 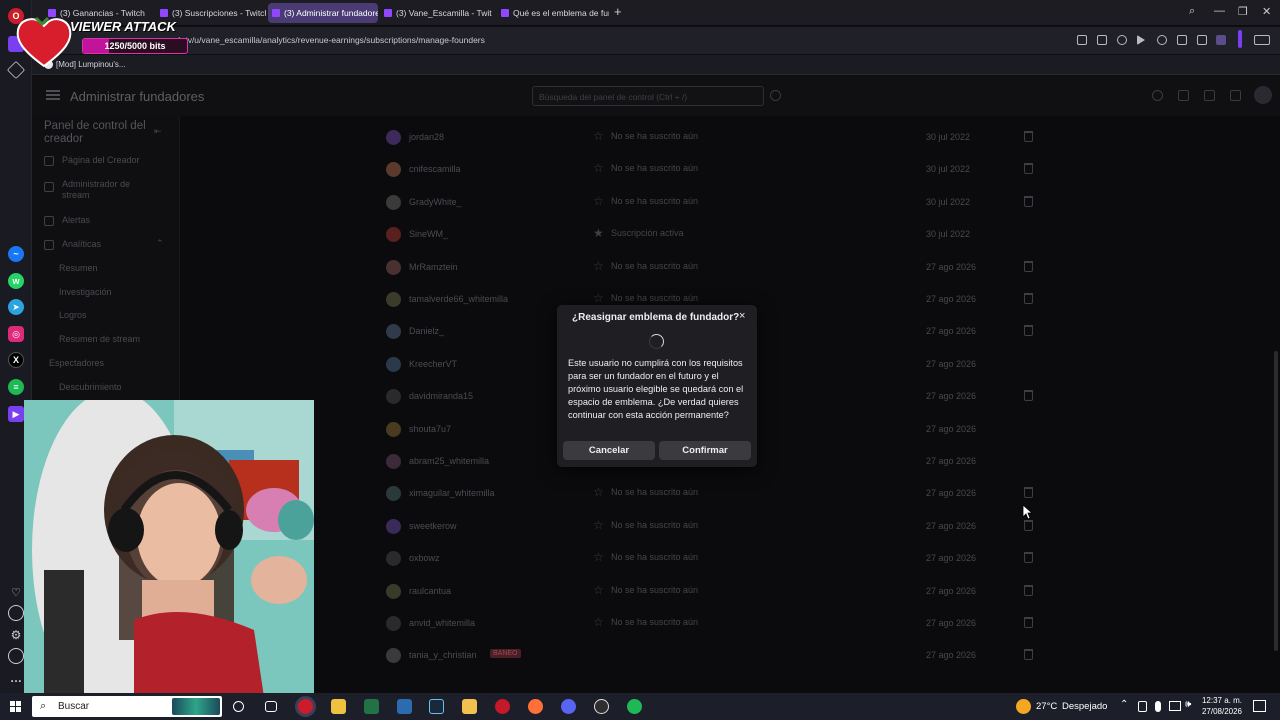 What do you see at coordinates (16, 592) in the screenshot?
I see `heart-icon: ♡` at bounding box center [16, 592].